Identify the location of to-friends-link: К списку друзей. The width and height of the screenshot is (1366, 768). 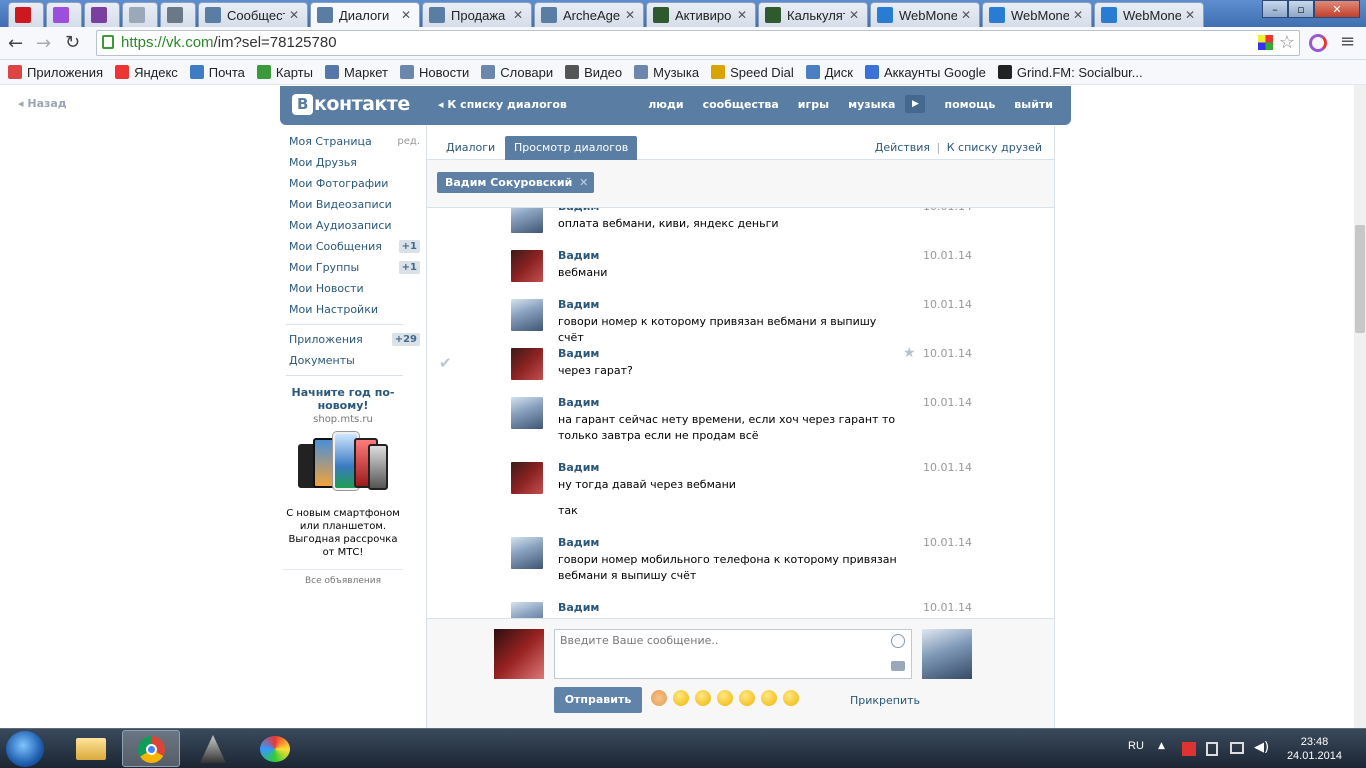
(994, 147).